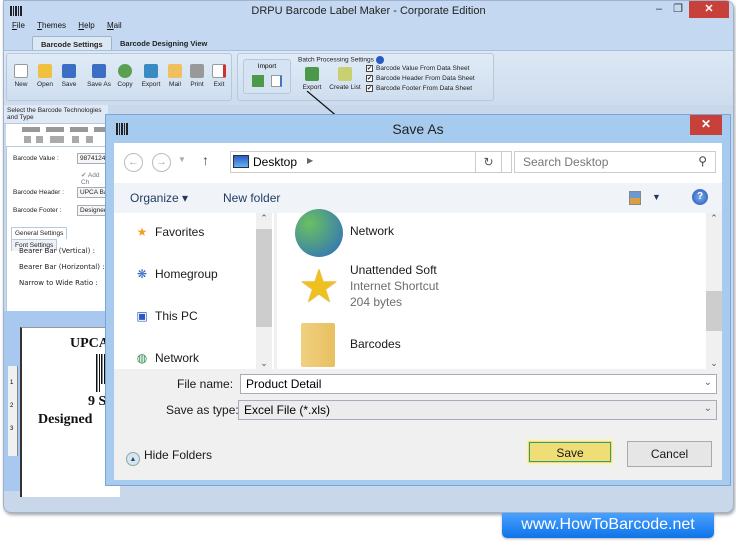 This screenshot has height=545, width=736. I want to click on dialog-close-button: ✕, so click(706, 125).